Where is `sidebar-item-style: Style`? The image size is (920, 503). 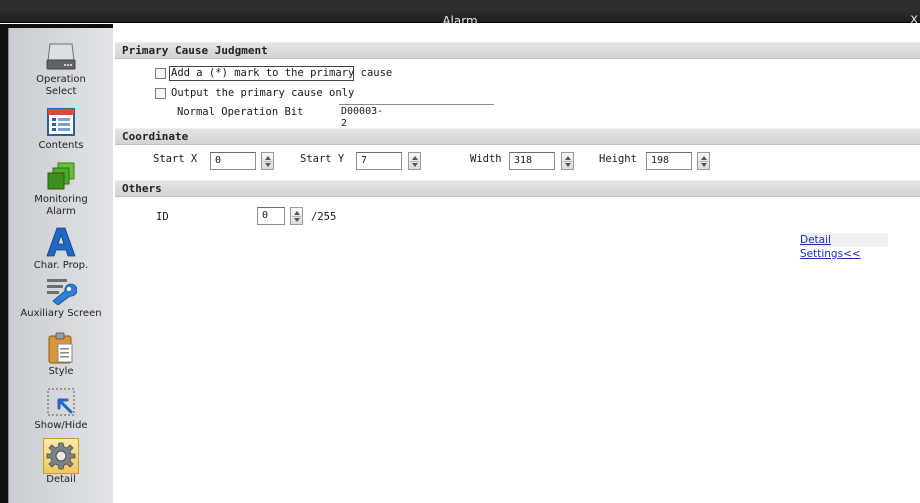 sidebar-item-style: Style is located at coordinates (61, 354).